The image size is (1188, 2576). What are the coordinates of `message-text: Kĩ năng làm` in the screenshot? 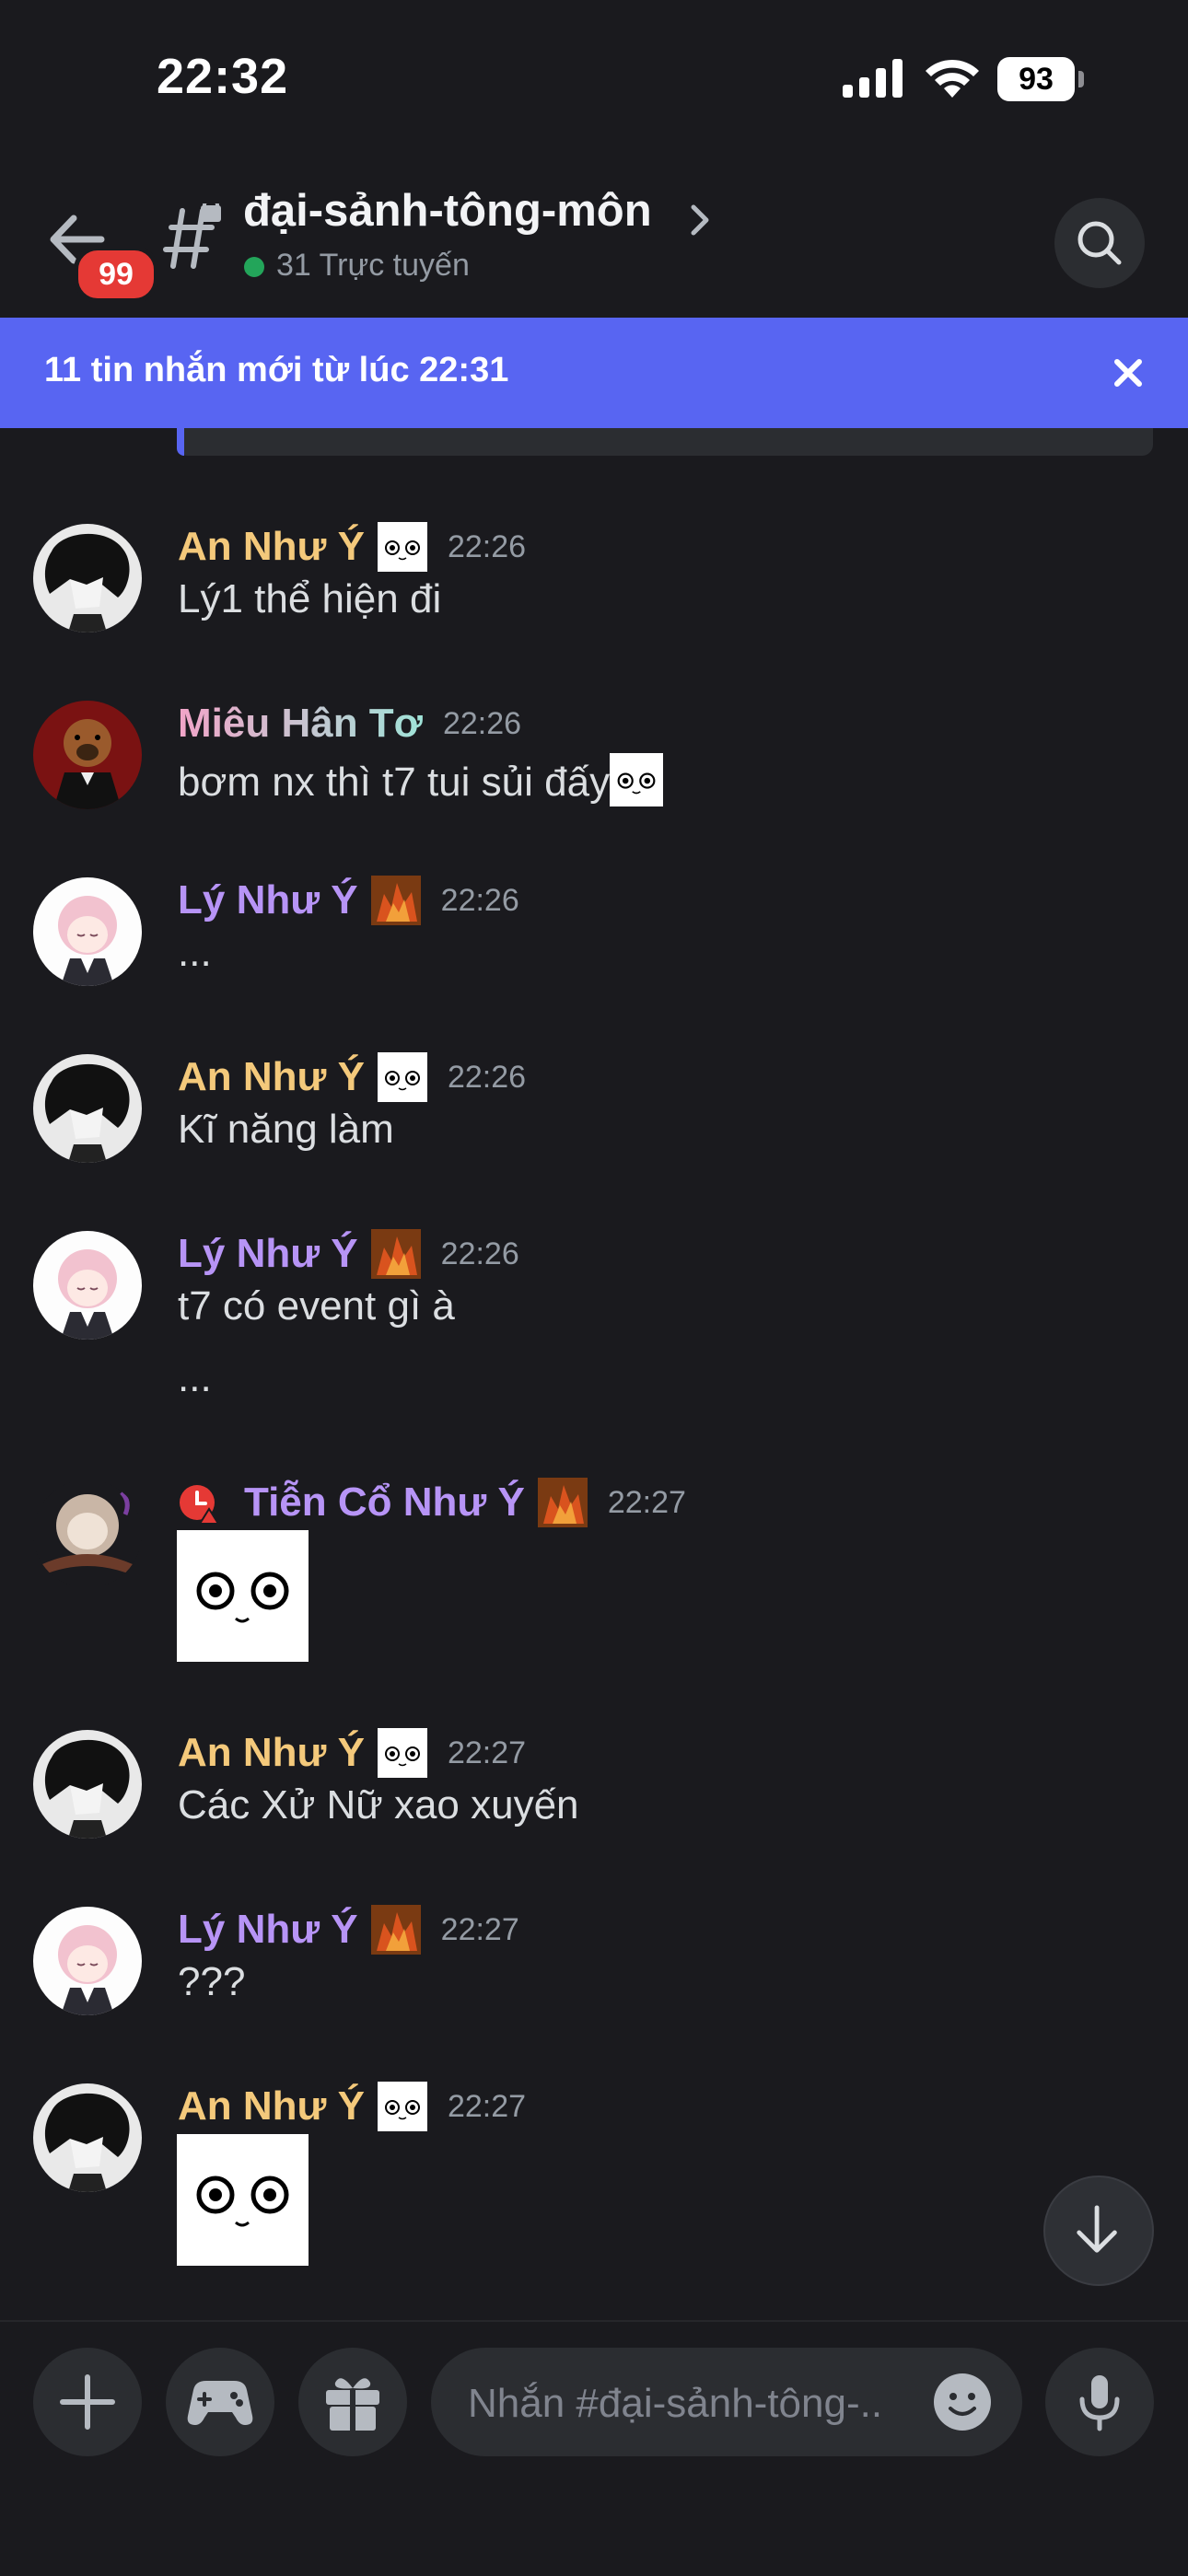 It's located at (286, 1129).